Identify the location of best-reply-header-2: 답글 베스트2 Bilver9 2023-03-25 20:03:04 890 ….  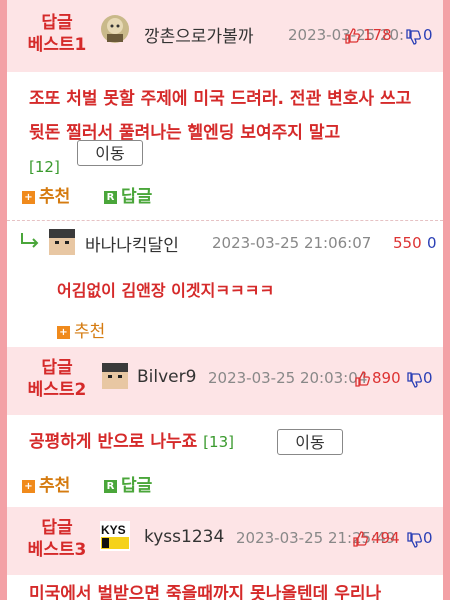
(225, 381).